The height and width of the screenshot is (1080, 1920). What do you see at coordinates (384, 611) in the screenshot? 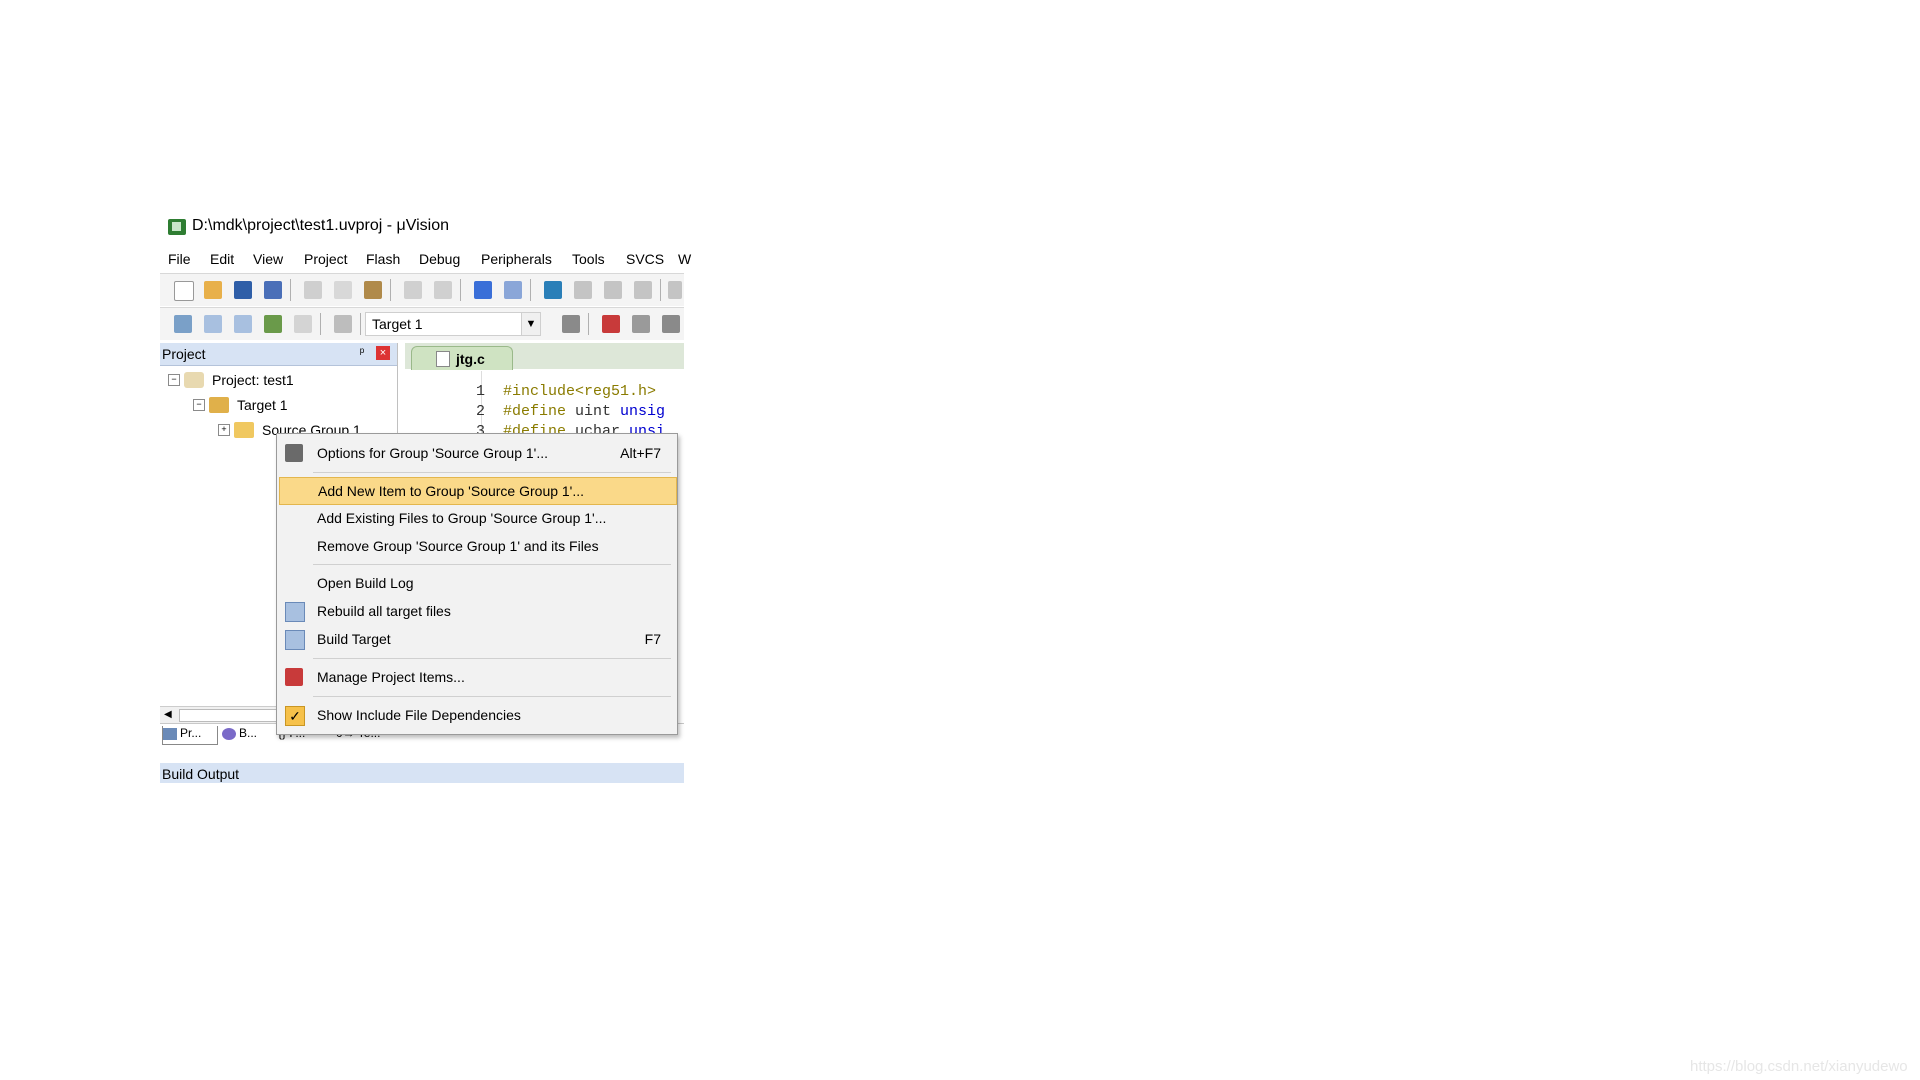
I see `menu-item-label: Rebuild all target files` at bounding box center [384, 611].